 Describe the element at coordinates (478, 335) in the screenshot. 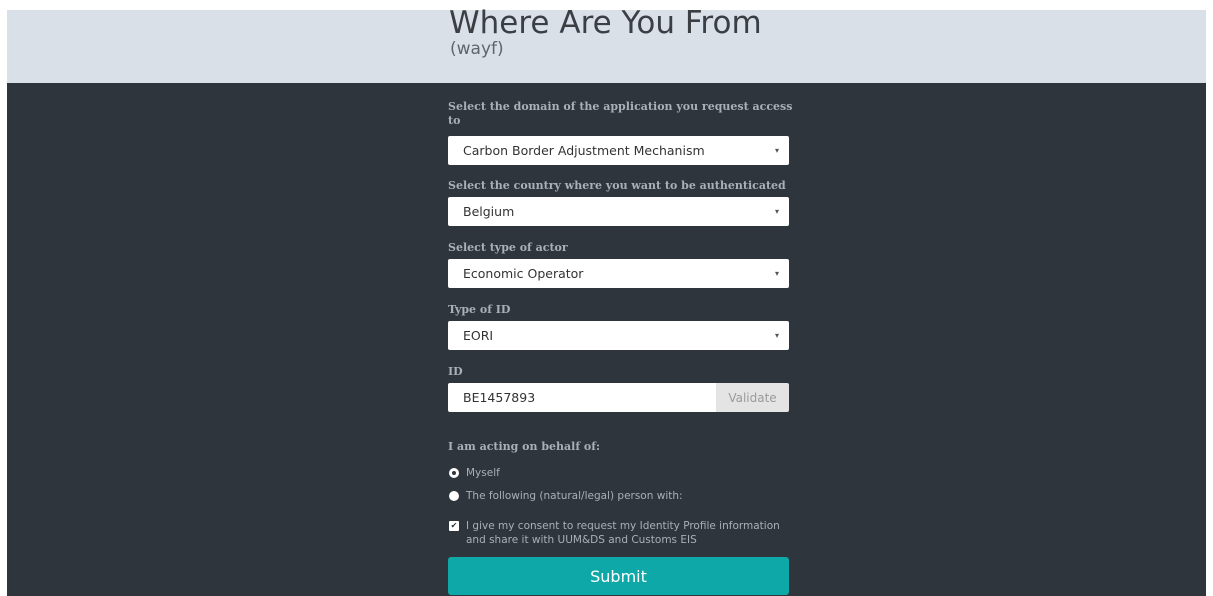

I see `id-type-select-value: EORI` at that location.